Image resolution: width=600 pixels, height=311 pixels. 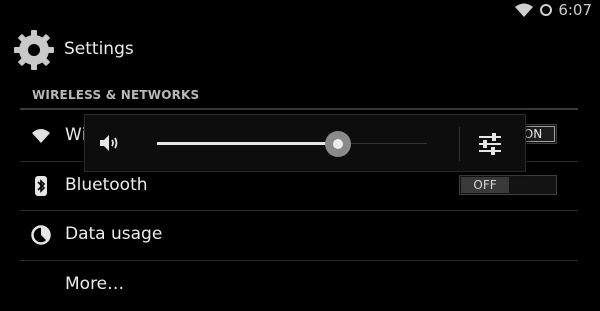 What do you see at coordinates (109, 143) in the screenshot?
I see `speaker-icon` at bounding box center [109, 143].